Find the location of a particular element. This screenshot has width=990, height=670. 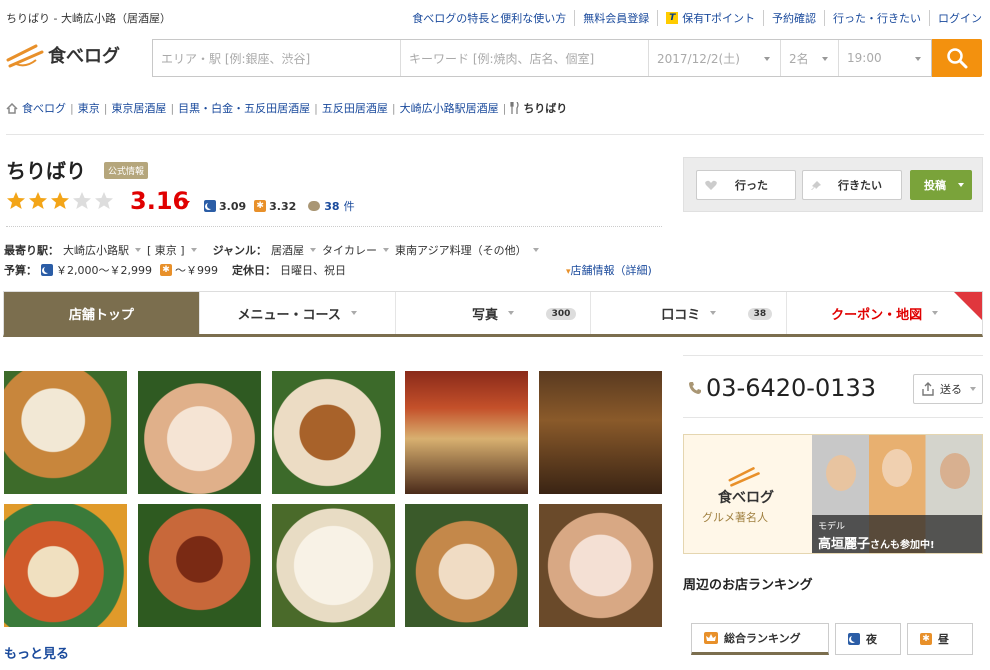

review-count: 38 is located at coordinates (331, 206).